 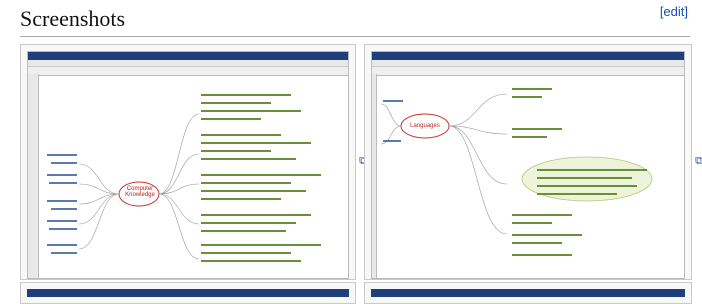 I want to click on section-heading: Screenshots, so click(x=73, y=18).